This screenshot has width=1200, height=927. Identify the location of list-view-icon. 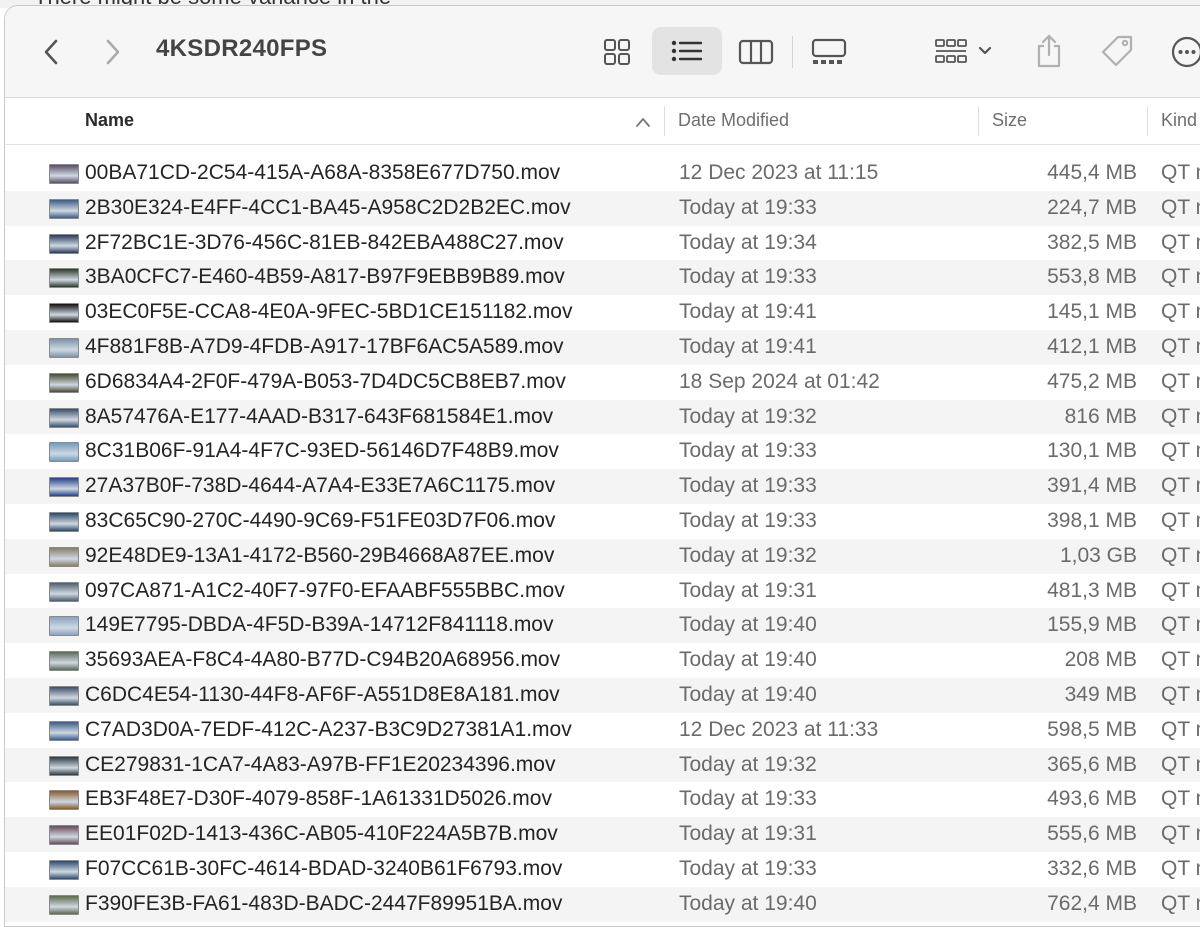
(687, 51).